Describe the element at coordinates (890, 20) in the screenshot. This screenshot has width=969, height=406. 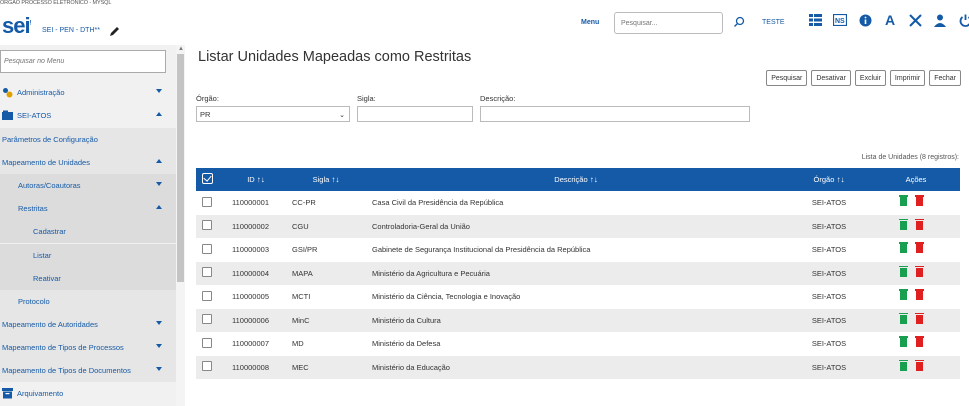
I see `font-icon: A` at that location.